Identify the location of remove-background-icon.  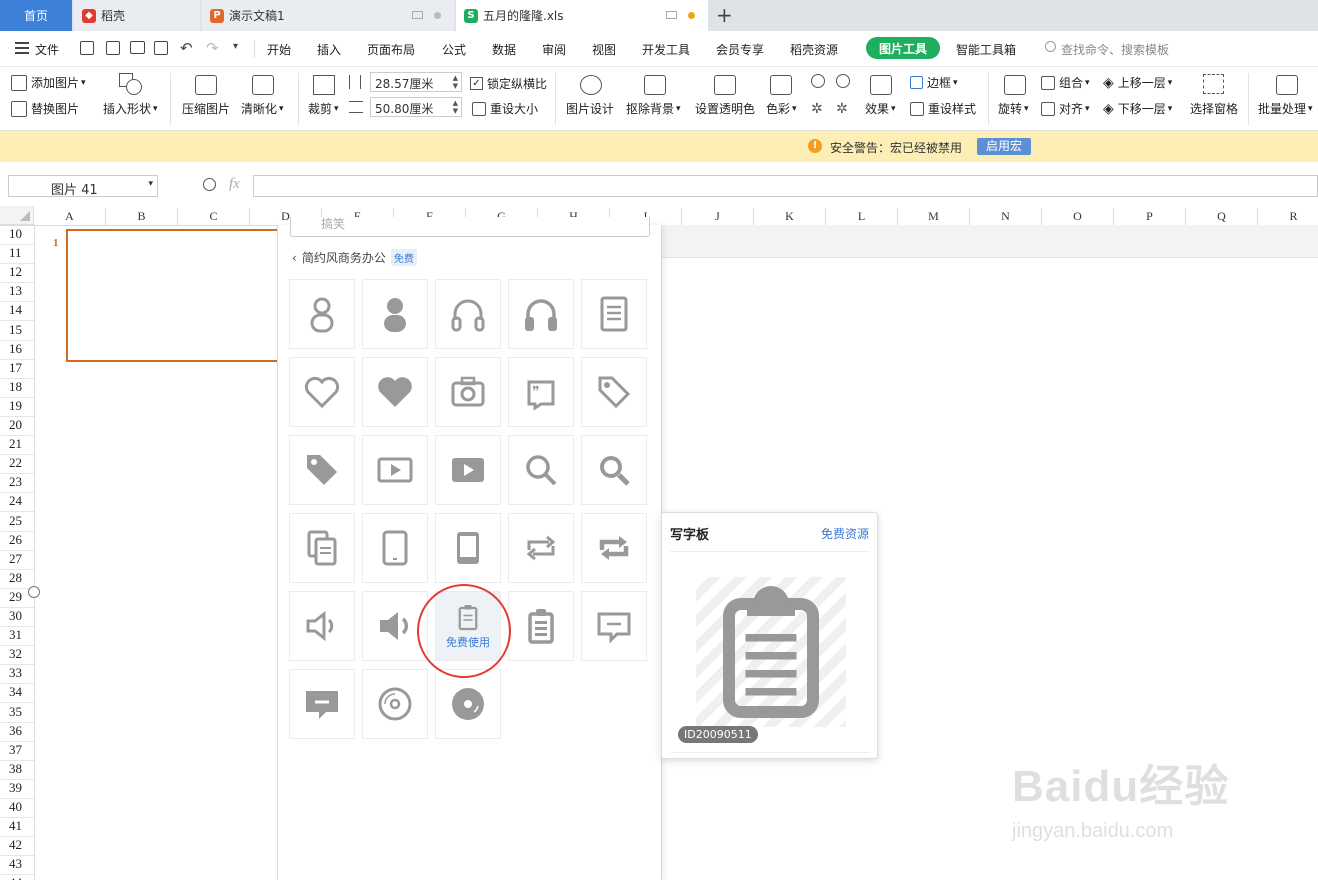
(655, 85).